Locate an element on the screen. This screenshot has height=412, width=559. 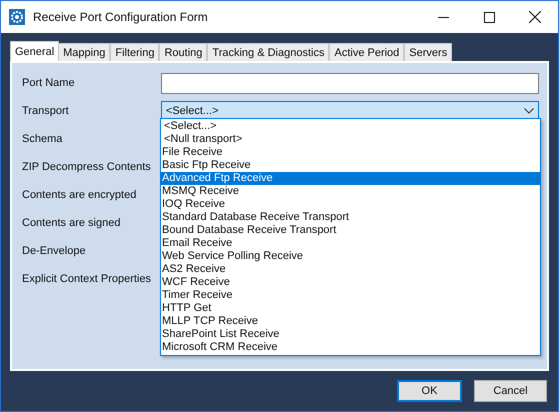
dropdown-option: Email Receive is located at coordinates (350, 243).